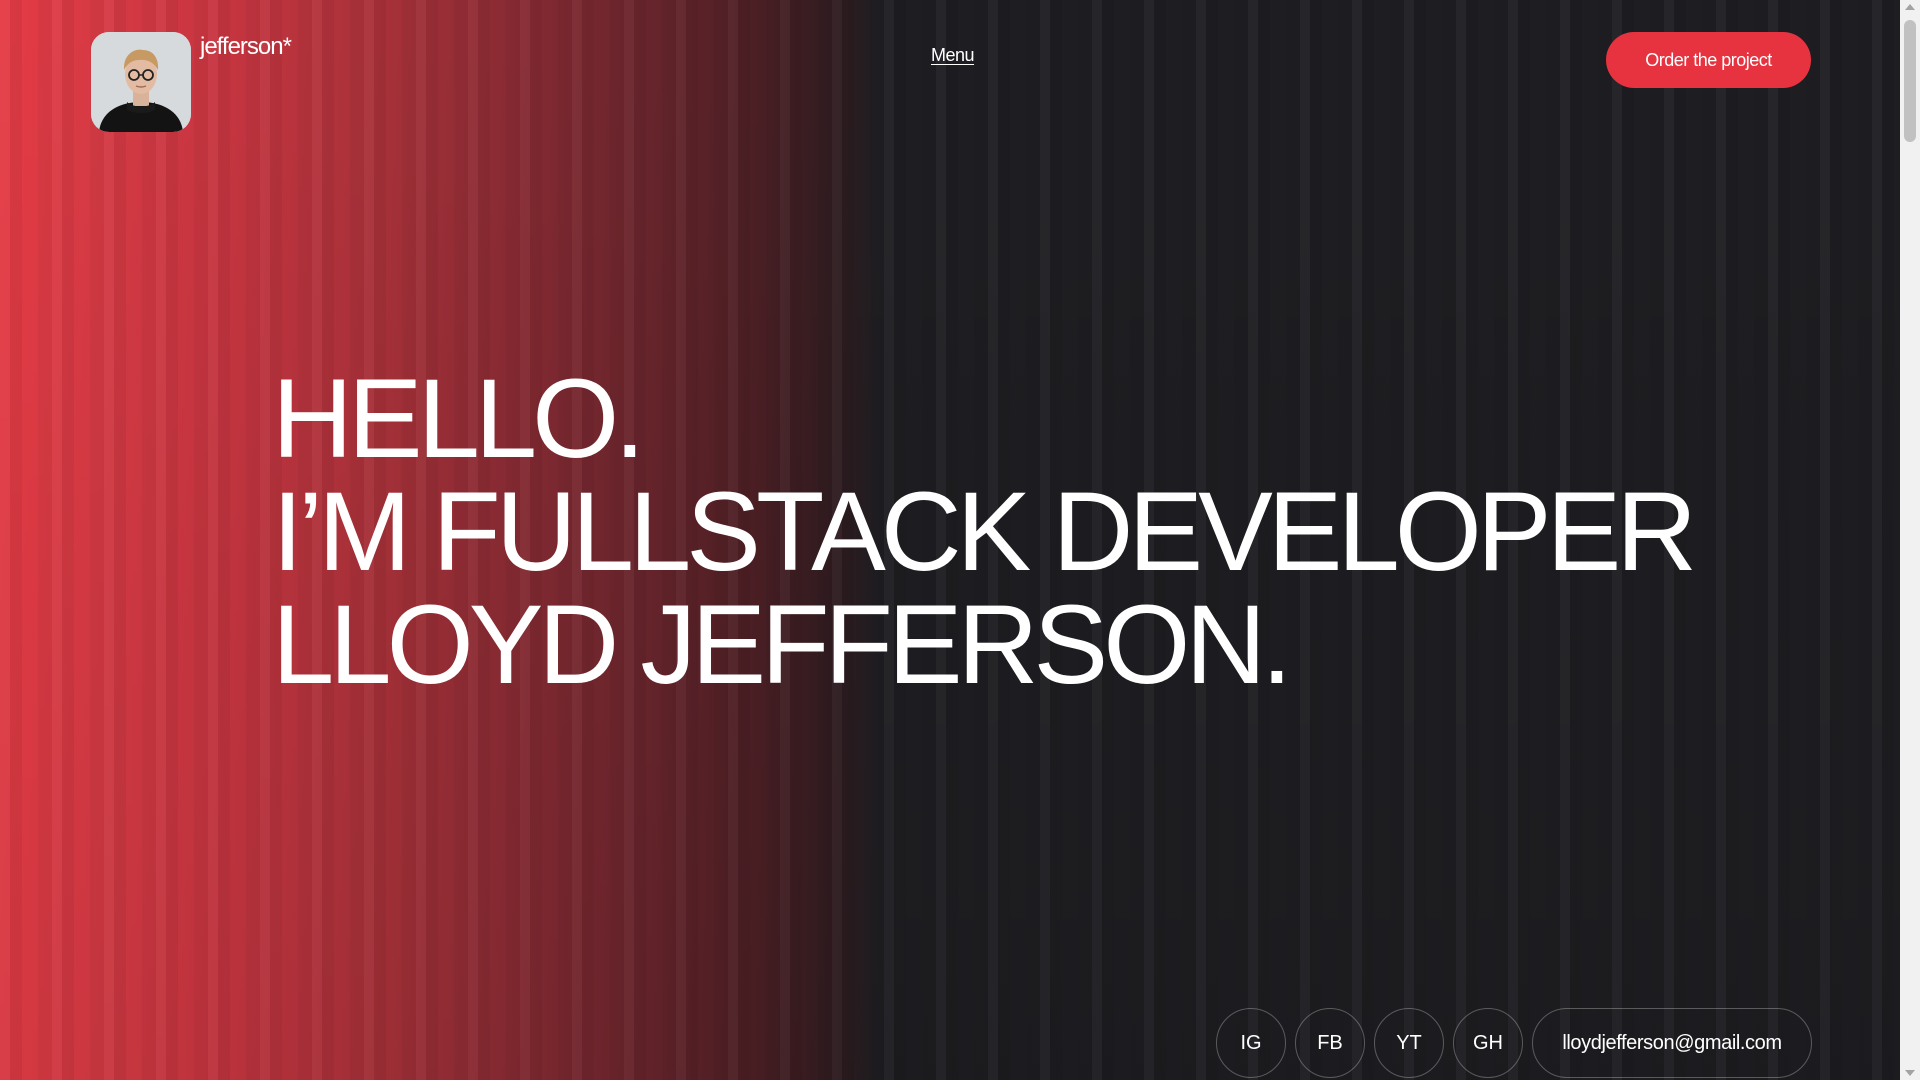 The height and width of the screenshot is (1080, 1920). I want to click on brand-name: jefferson*, so click(246, 47).